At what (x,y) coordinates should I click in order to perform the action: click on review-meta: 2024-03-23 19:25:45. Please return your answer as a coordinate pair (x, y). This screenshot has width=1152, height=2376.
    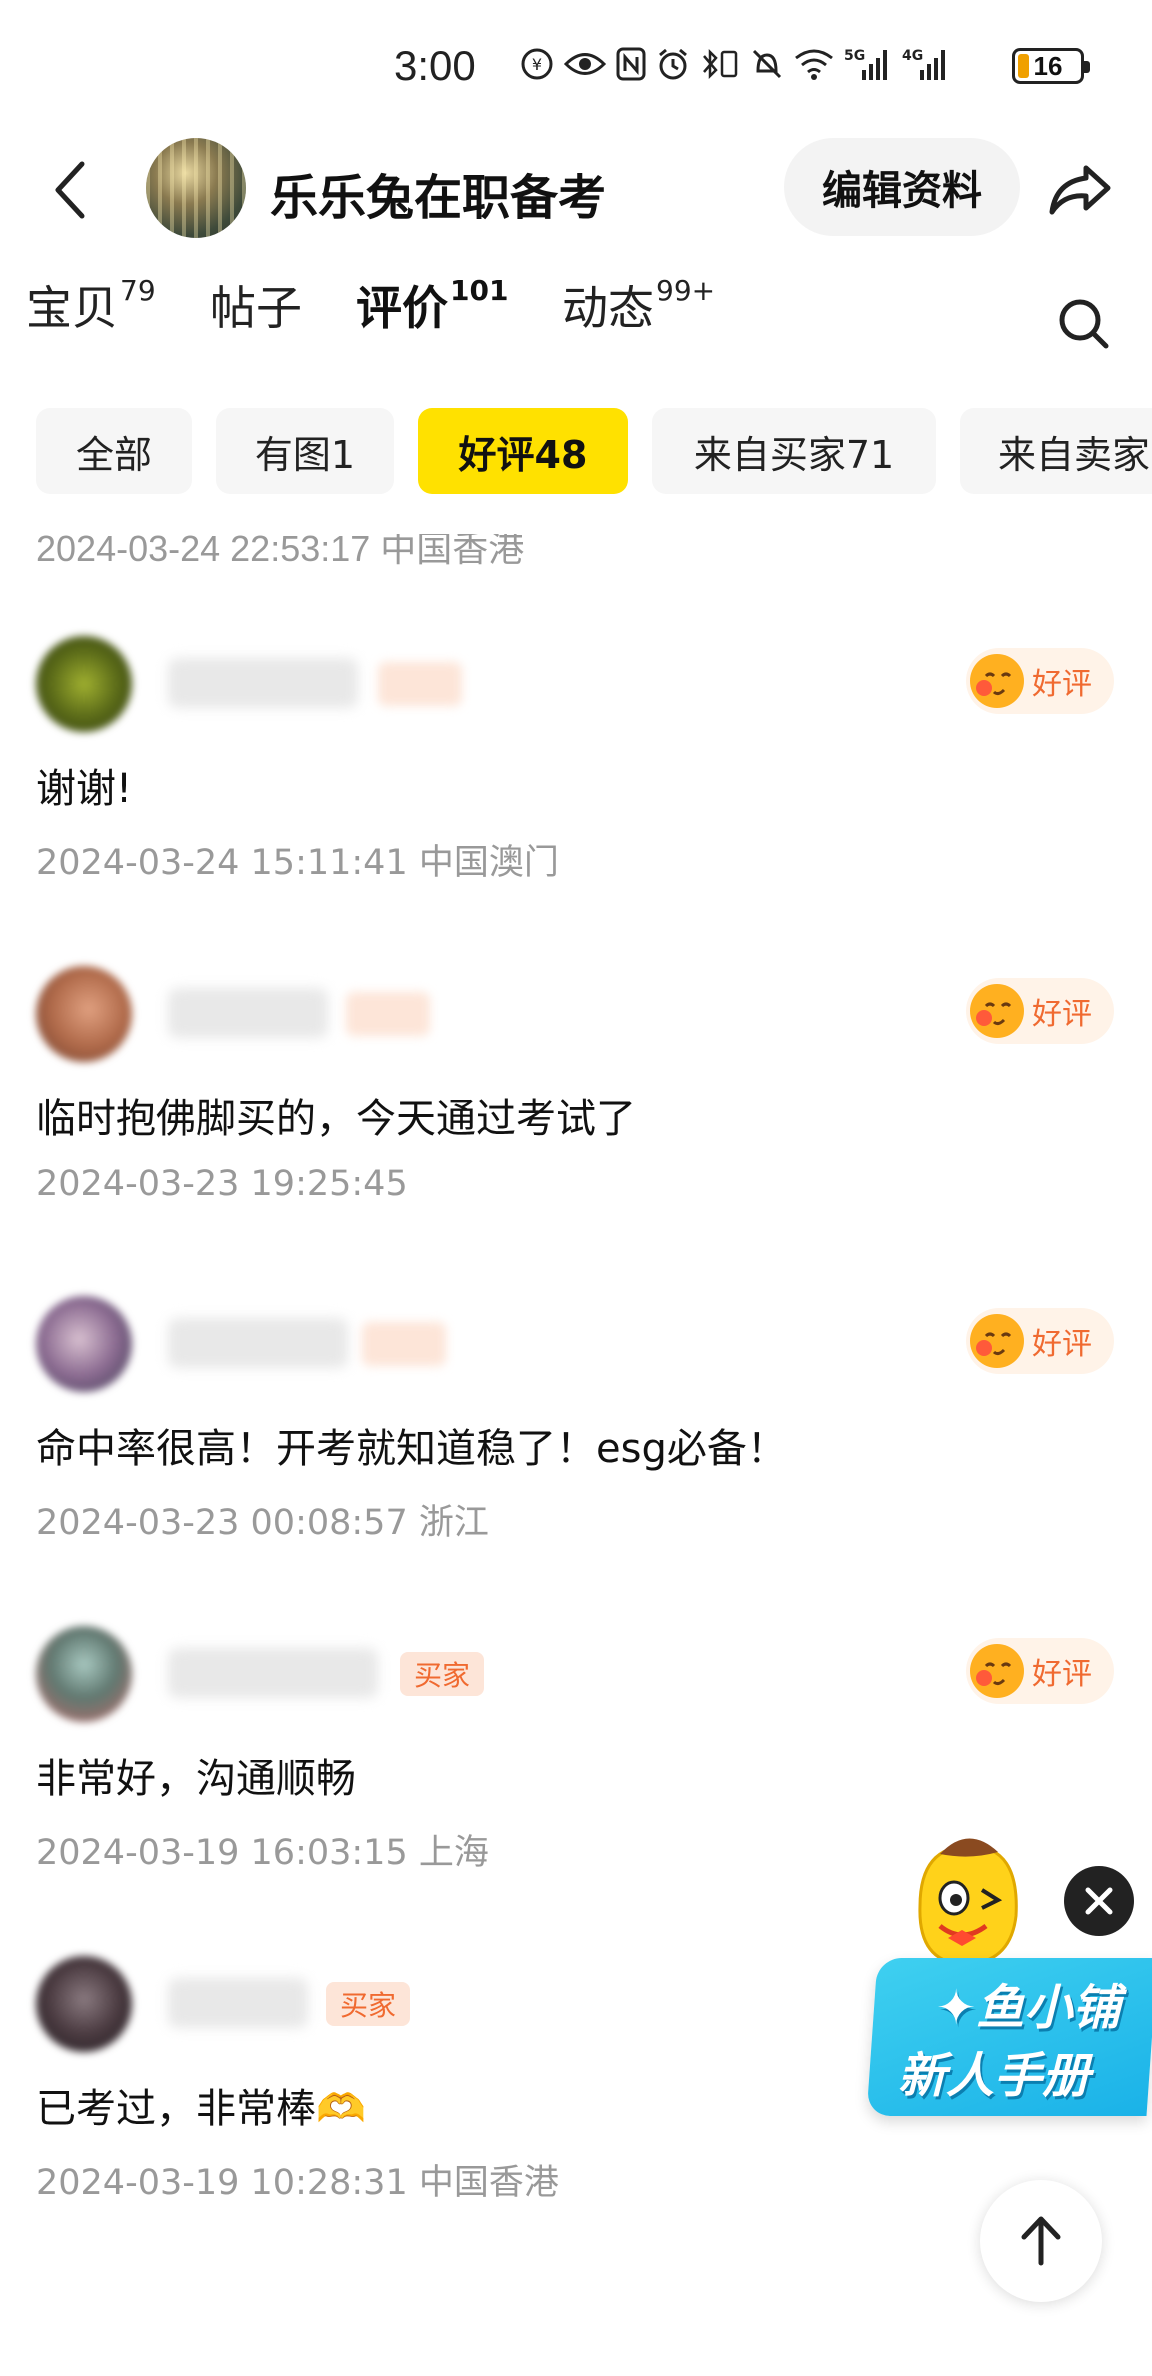
    Looking at the image, I should click on (222, 1184).